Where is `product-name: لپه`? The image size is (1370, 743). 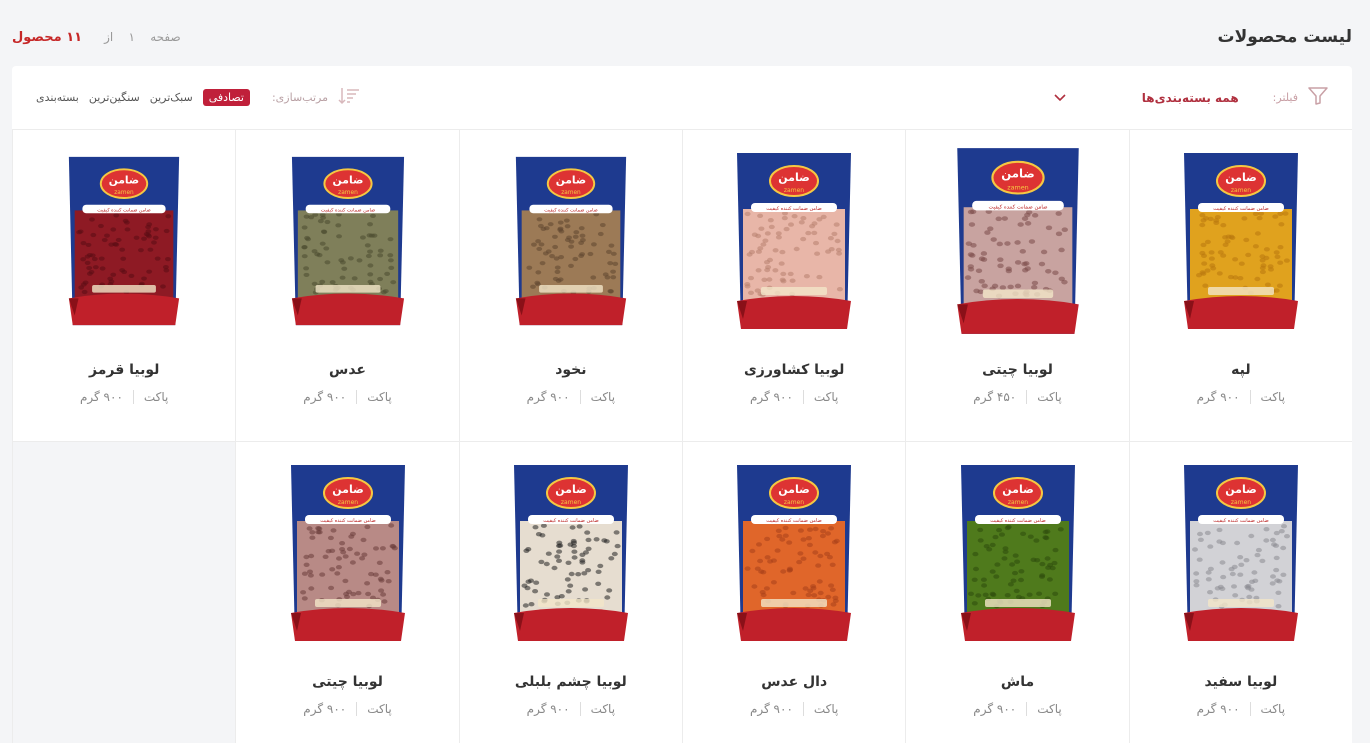 product-name: لپه is located at coordinates (1240, 370).